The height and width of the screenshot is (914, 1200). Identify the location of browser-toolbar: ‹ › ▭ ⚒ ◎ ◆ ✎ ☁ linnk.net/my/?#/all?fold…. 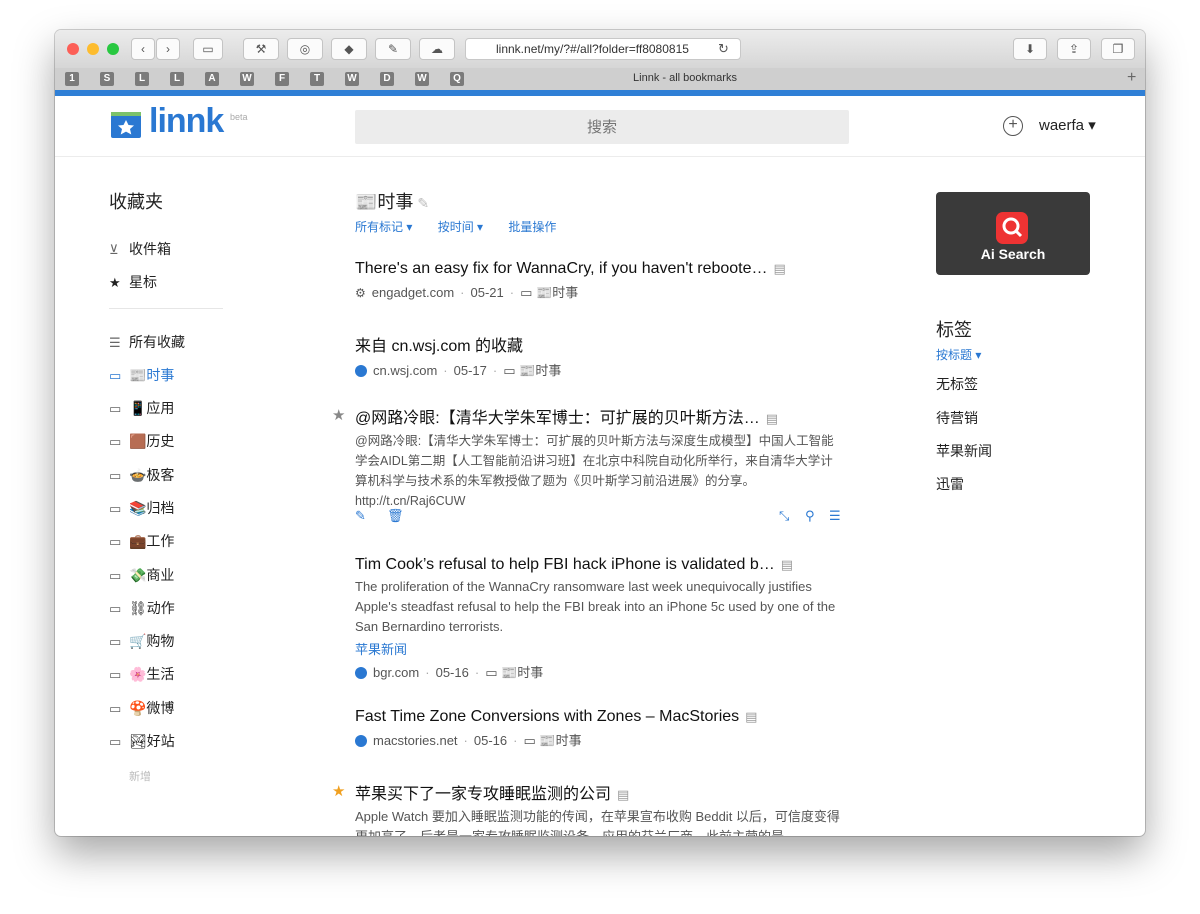
(600, 49).